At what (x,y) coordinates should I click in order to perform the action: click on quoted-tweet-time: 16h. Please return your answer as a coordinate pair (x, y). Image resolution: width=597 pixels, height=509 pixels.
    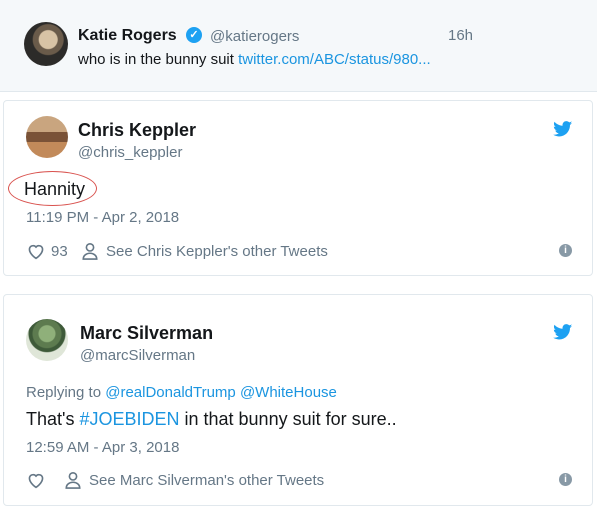
    Looking at the image, I should click on (460, 35).